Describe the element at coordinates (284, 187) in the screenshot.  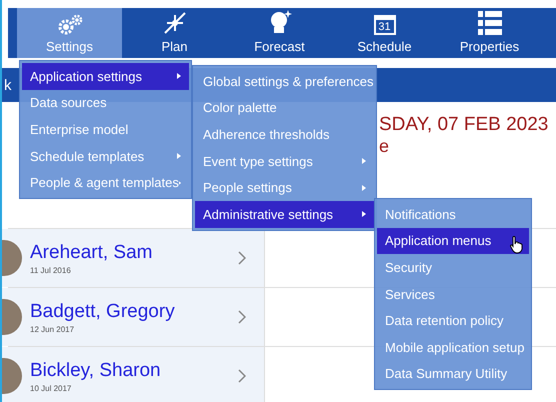
I see `menu-item: People settings` at that location.